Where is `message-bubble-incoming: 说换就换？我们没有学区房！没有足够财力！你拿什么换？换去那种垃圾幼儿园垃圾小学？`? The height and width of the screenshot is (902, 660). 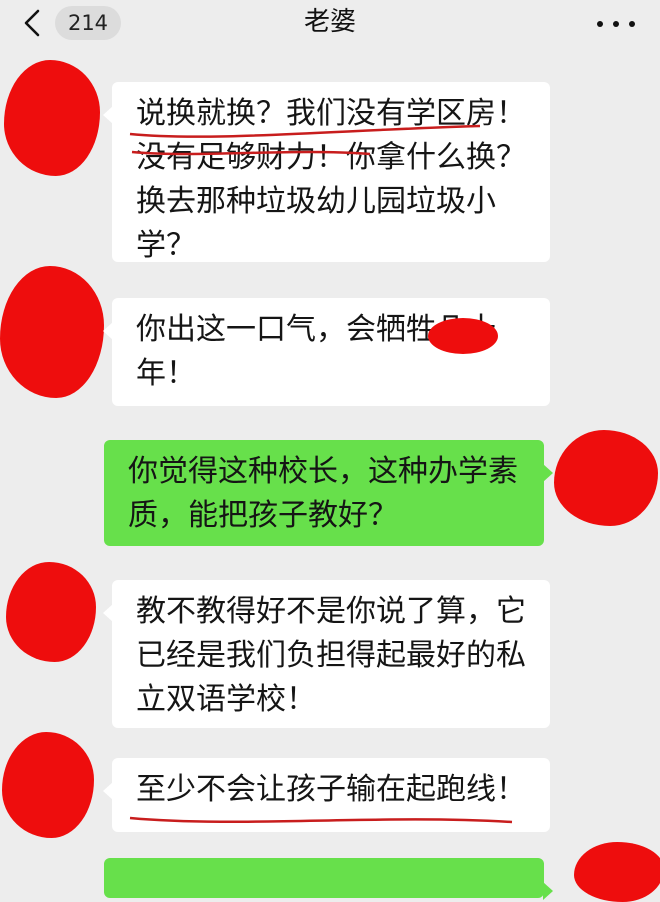 message-bubble-incoming: 说换就换？我们没有学区房！没有足够财力！你拿什么换？换去那种垃圾幼儿园垃圾小学？ is located at coordinates (326, 172).